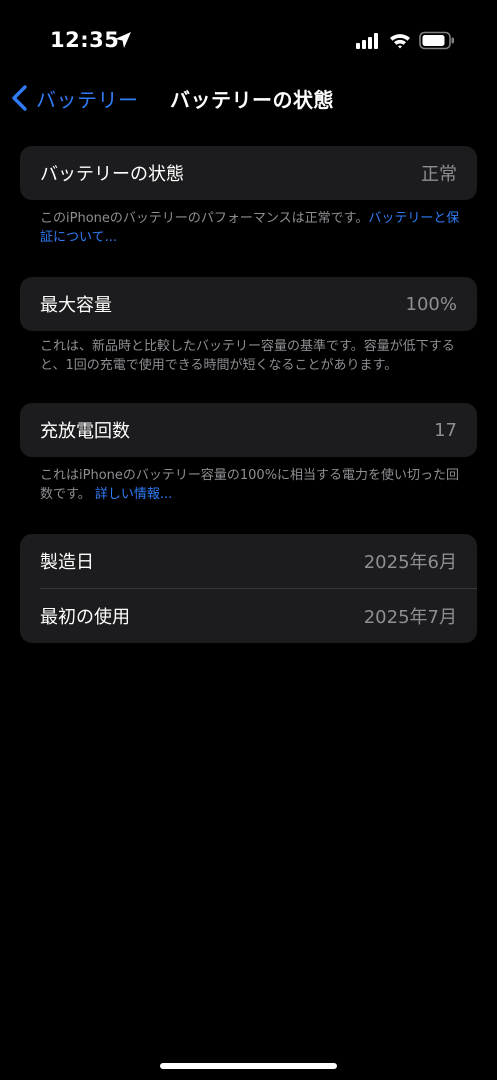 The height and width of the screenshot is (1080, 497). What do you see at coordinates (400, 41) in the screenshot?
I see `wifi-icon` at bounding box center [400, 41].